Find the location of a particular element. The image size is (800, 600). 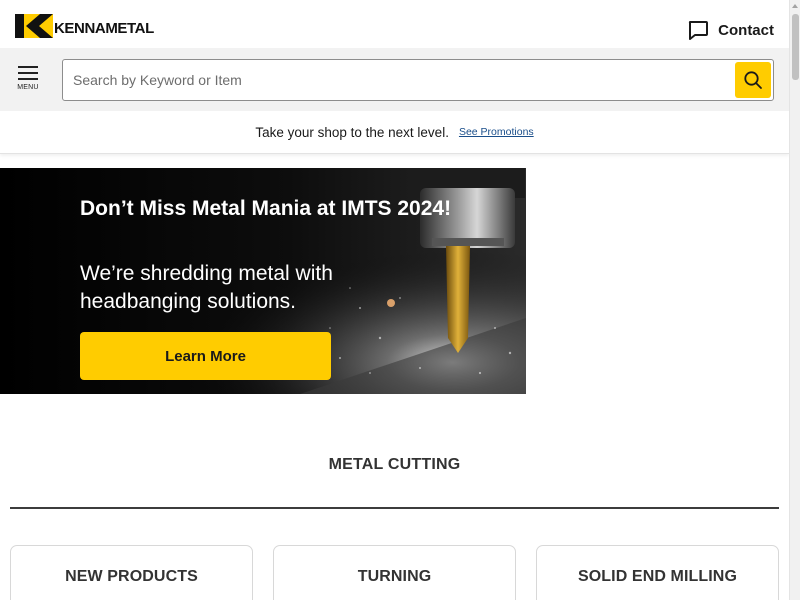

section-divider is located at coordinates (394, 508).